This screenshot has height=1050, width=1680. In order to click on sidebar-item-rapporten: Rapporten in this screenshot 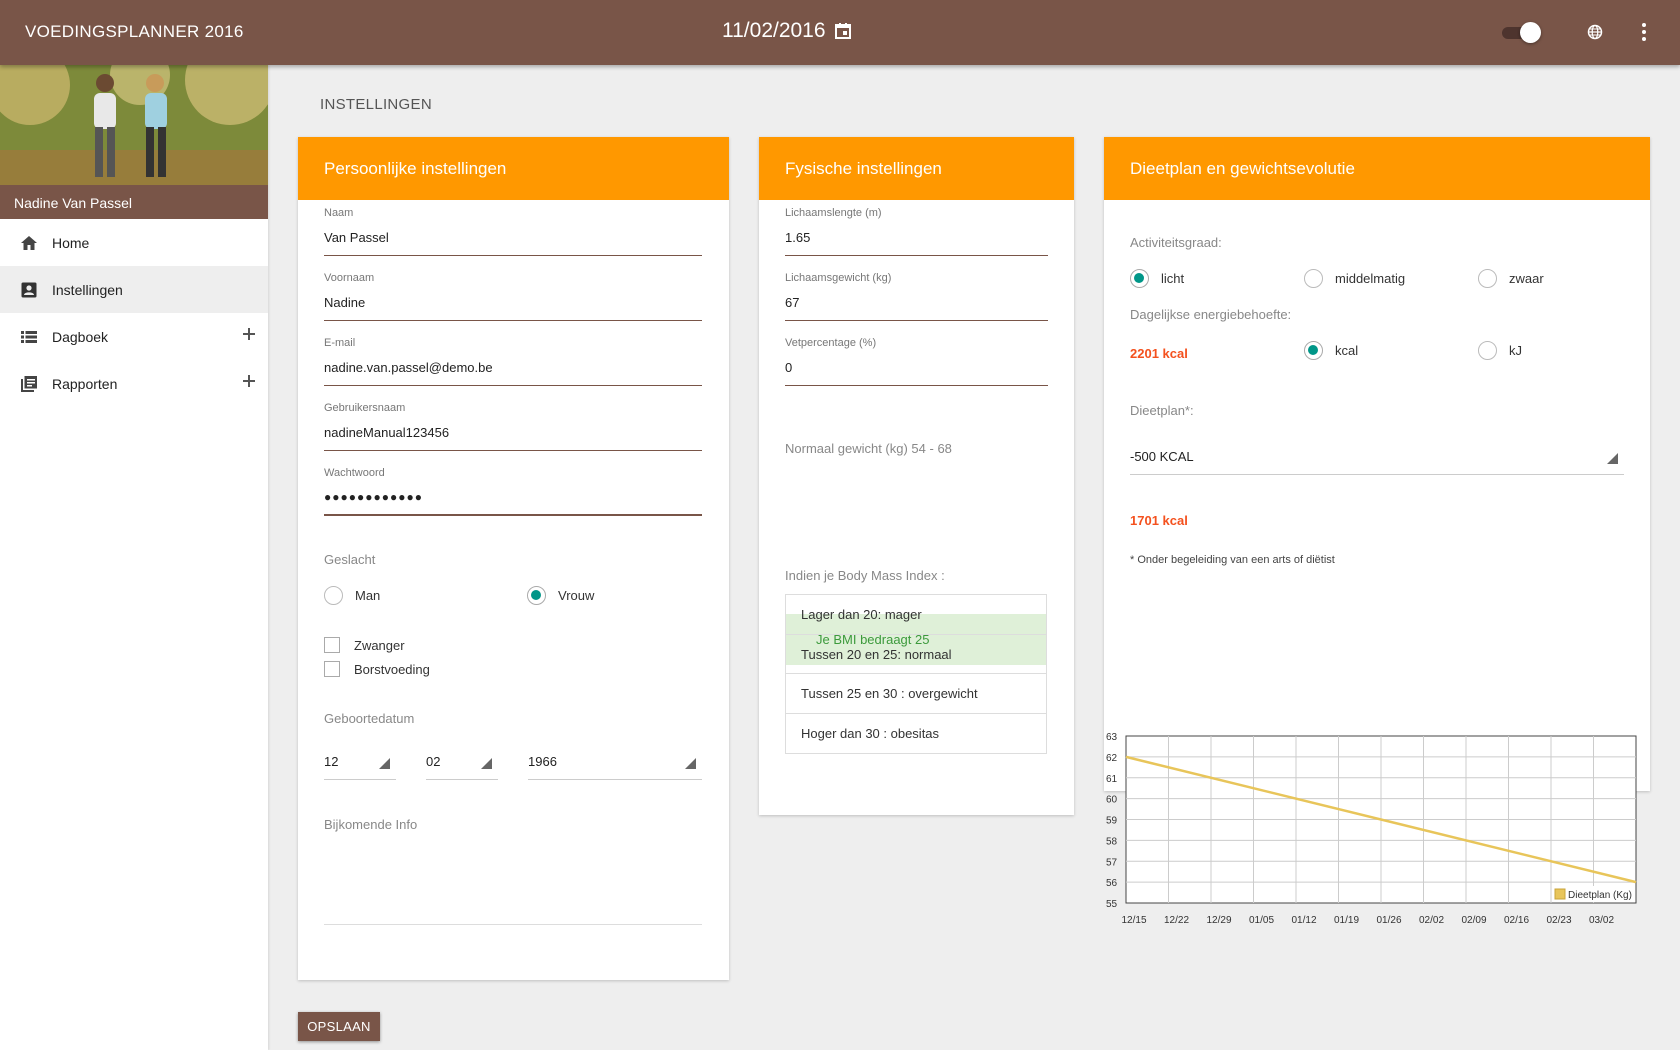, I will do `click(134, 383)`.